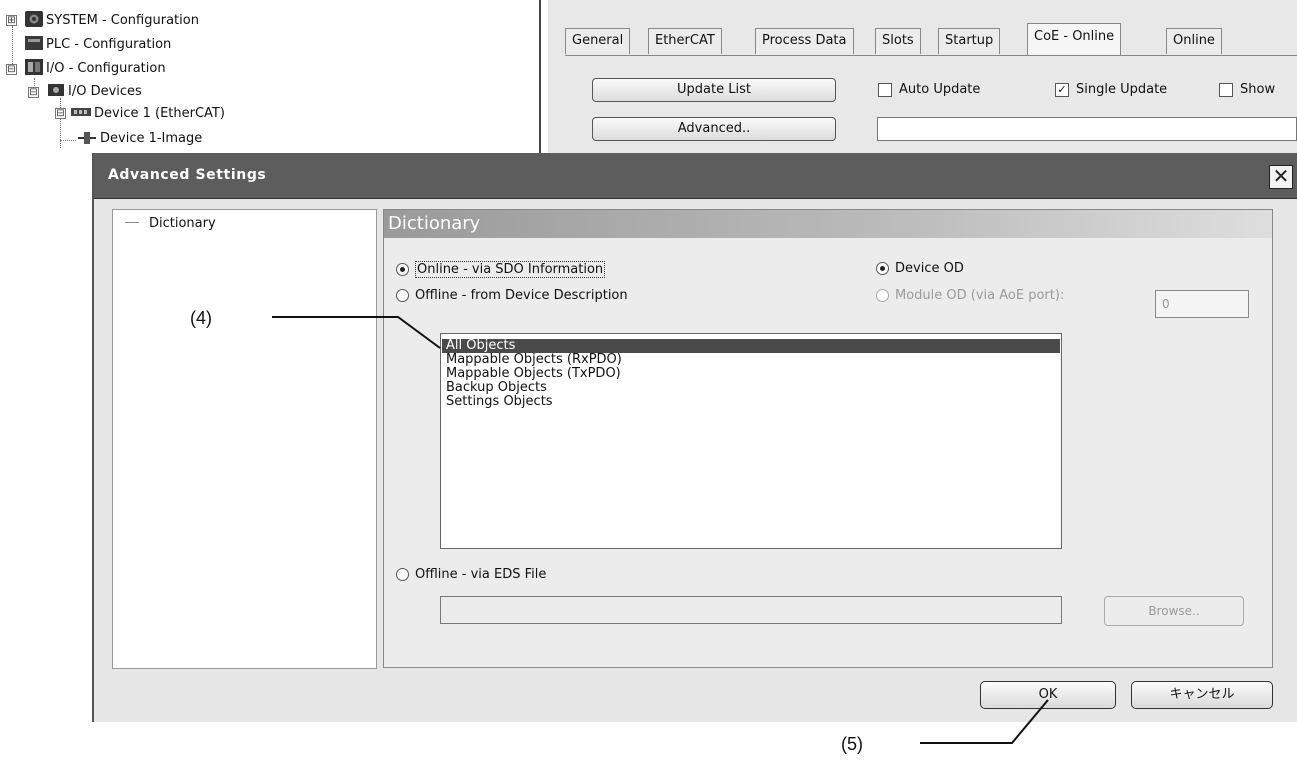 The height and width of the screenshot is (767, 1297). I want to click on callout-label-5: (5), so click(852, 744).